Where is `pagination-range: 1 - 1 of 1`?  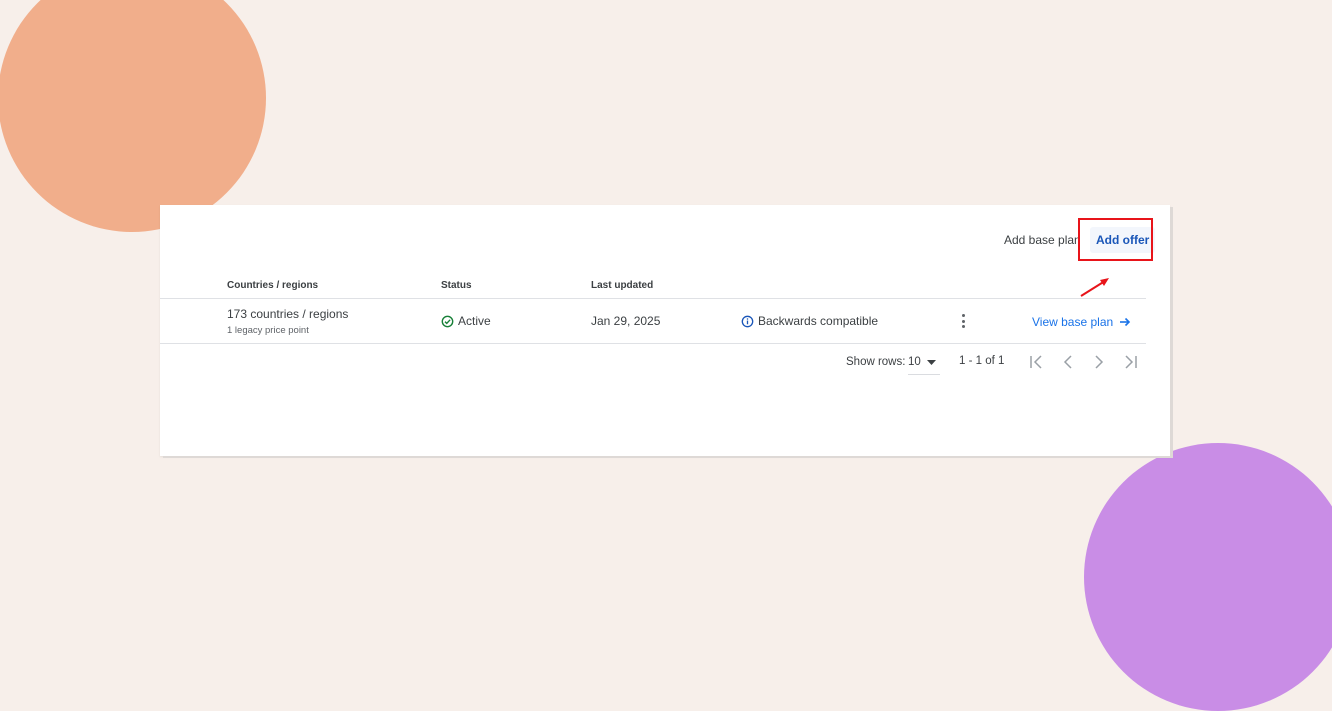
pagination-range: 1 - 1 of 1 is located at coordinates (982, 361).